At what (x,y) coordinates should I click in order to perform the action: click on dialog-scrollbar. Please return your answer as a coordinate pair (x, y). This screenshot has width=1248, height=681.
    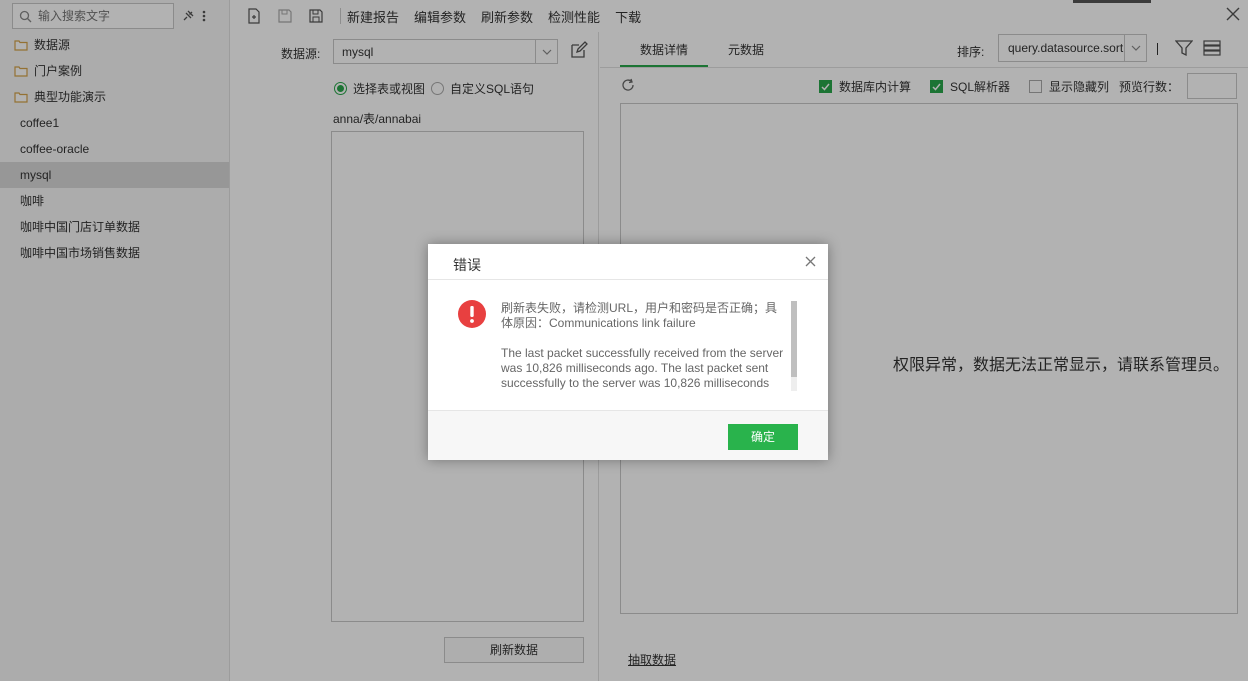
    Looking at the image, I should click on (794, 346).